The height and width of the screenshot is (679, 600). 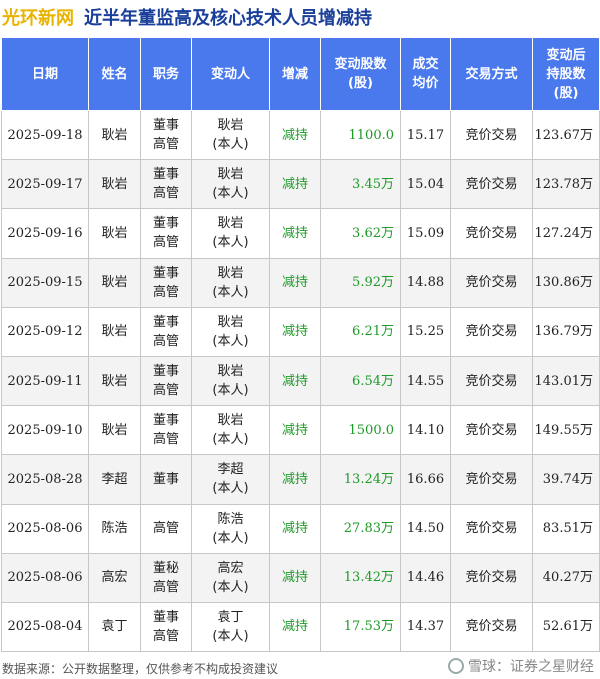 What do you see at coordinates (45, 627) in the screenshot?
I see `table-cell: 2025-08-04` at bounding box center [45, 627].